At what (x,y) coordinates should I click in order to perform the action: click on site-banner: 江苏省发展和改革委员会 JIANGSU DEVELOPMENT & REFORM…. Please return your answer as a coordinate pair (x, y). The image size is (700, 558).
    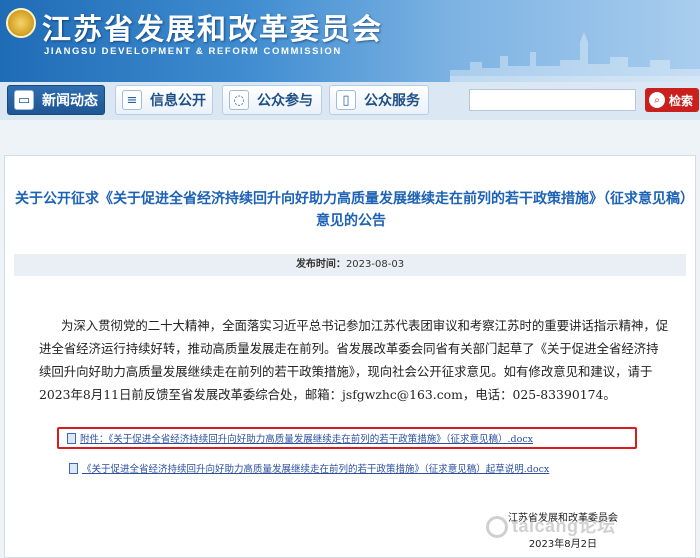
    Looking at the image, I should click on (350, 41).